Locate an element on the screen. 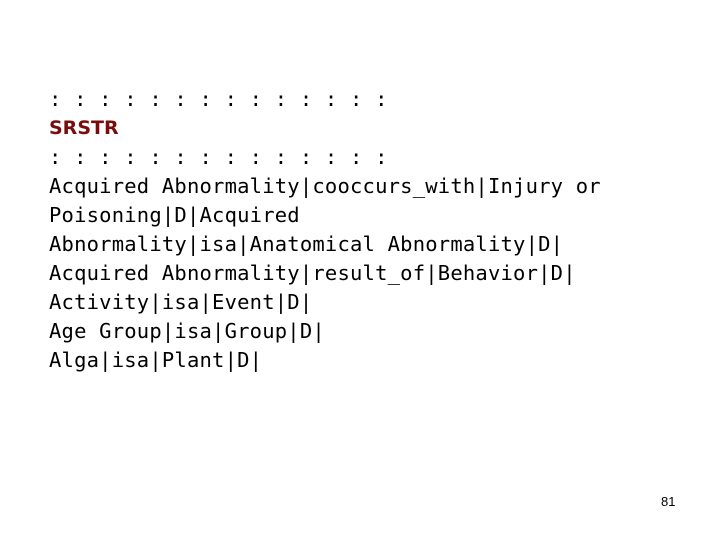 Image resolution: width=720 pixels, height=540 pixels. record-line: Poisoning|D|Acquired is located at coordinates (174, 215).